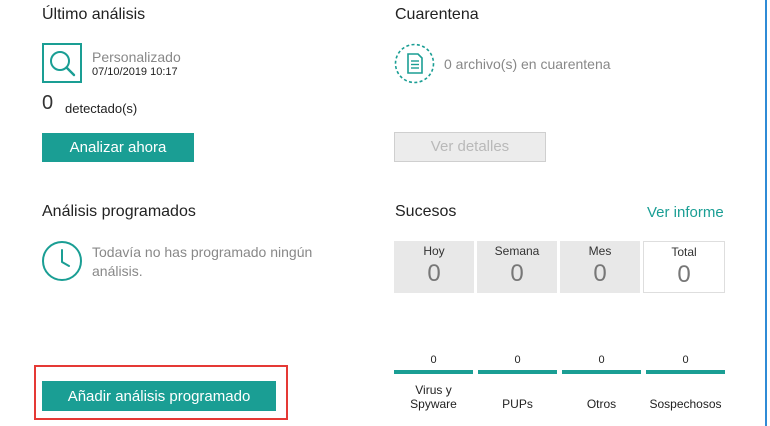  Describe the element at coordinates (517, 404) in the screenshot. I see `category-label: PUPs` at that location.